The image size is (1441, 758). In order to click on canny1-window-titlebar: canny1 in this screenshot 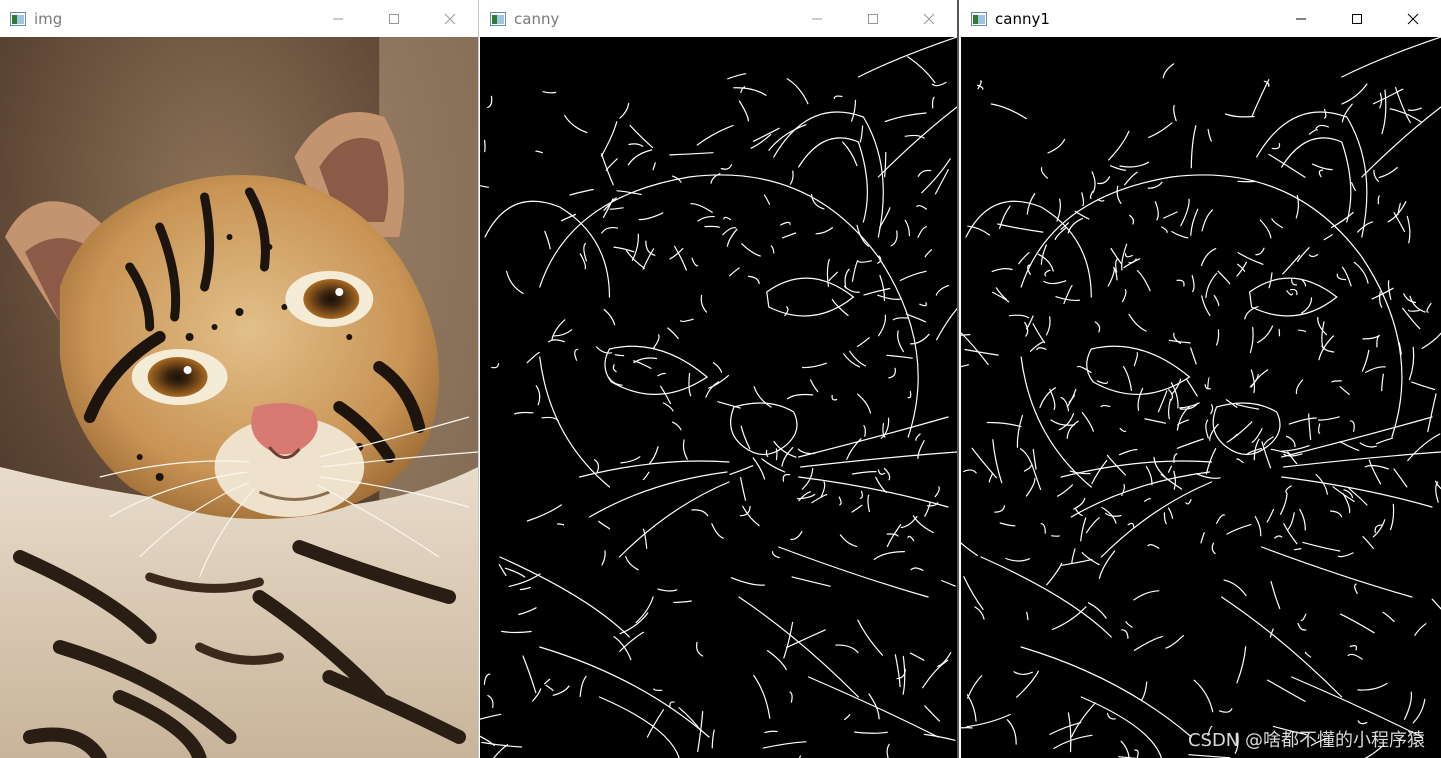, I will do `click(1201, 18)`.